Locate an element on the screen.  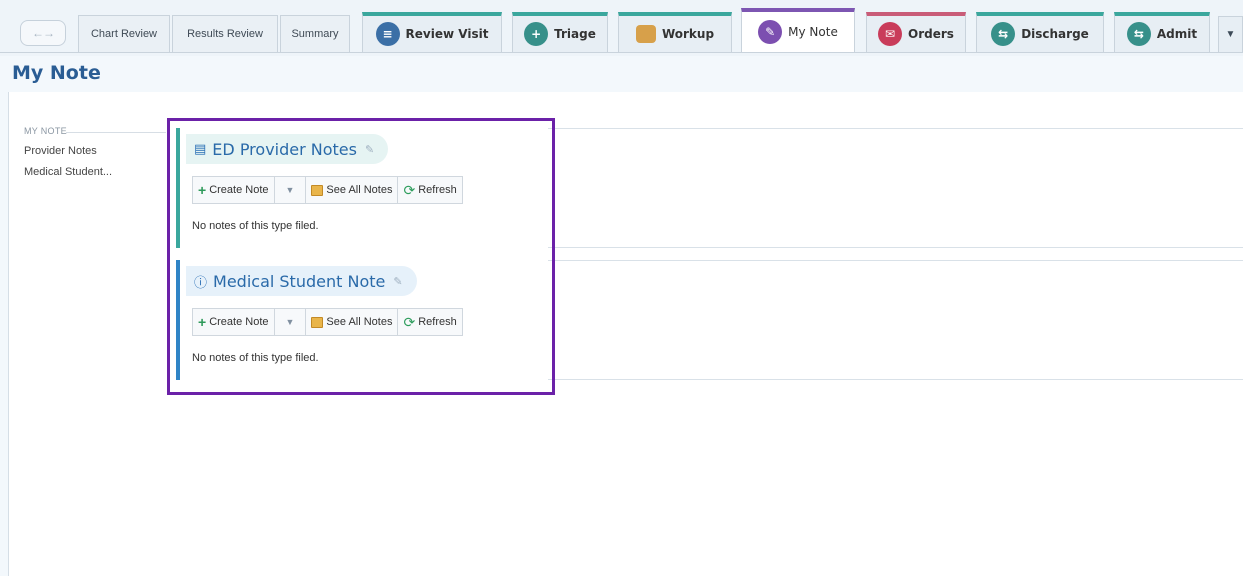
tab-results-review: Results Review is located at coordinates (225, 33).